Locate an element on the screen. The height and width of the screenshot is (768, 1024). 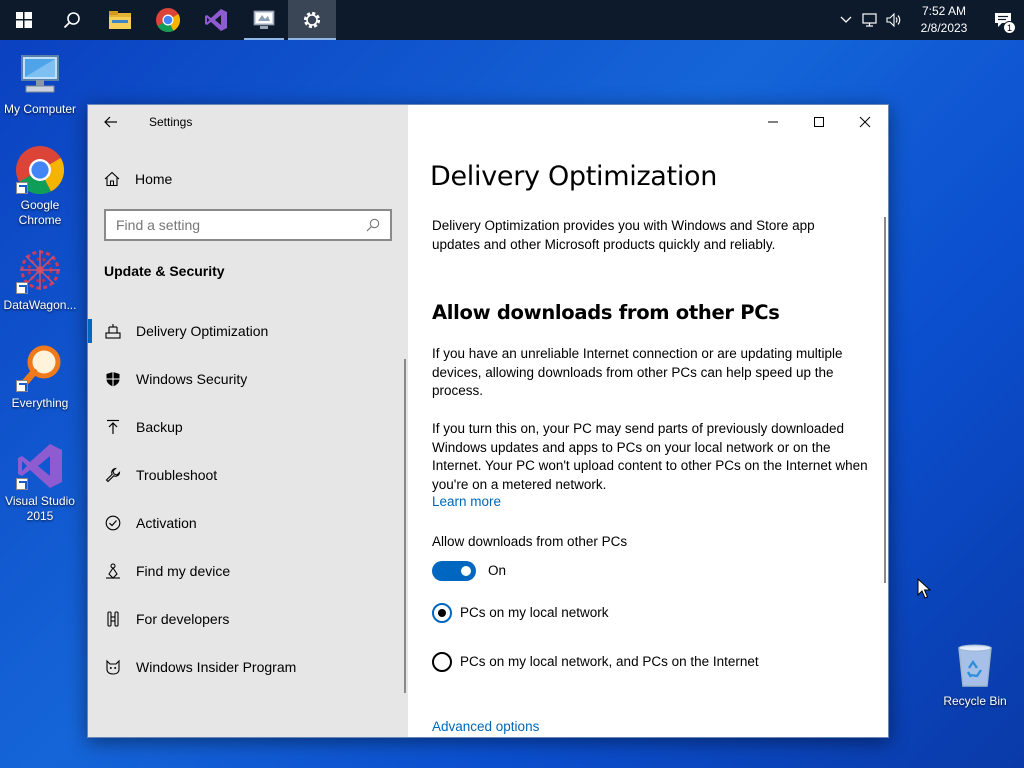
clock-time: 7:52 AM is located at coordinates (944, 11).